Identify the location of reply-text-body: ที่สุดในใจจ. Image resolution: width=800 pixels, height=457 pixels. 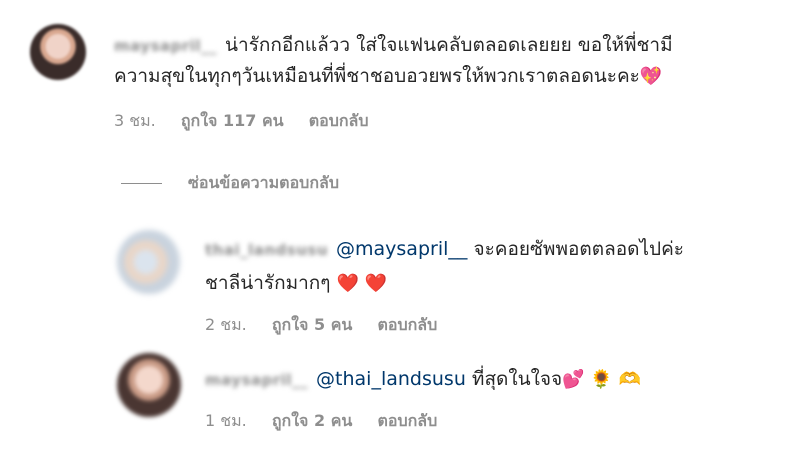
(517, 379).